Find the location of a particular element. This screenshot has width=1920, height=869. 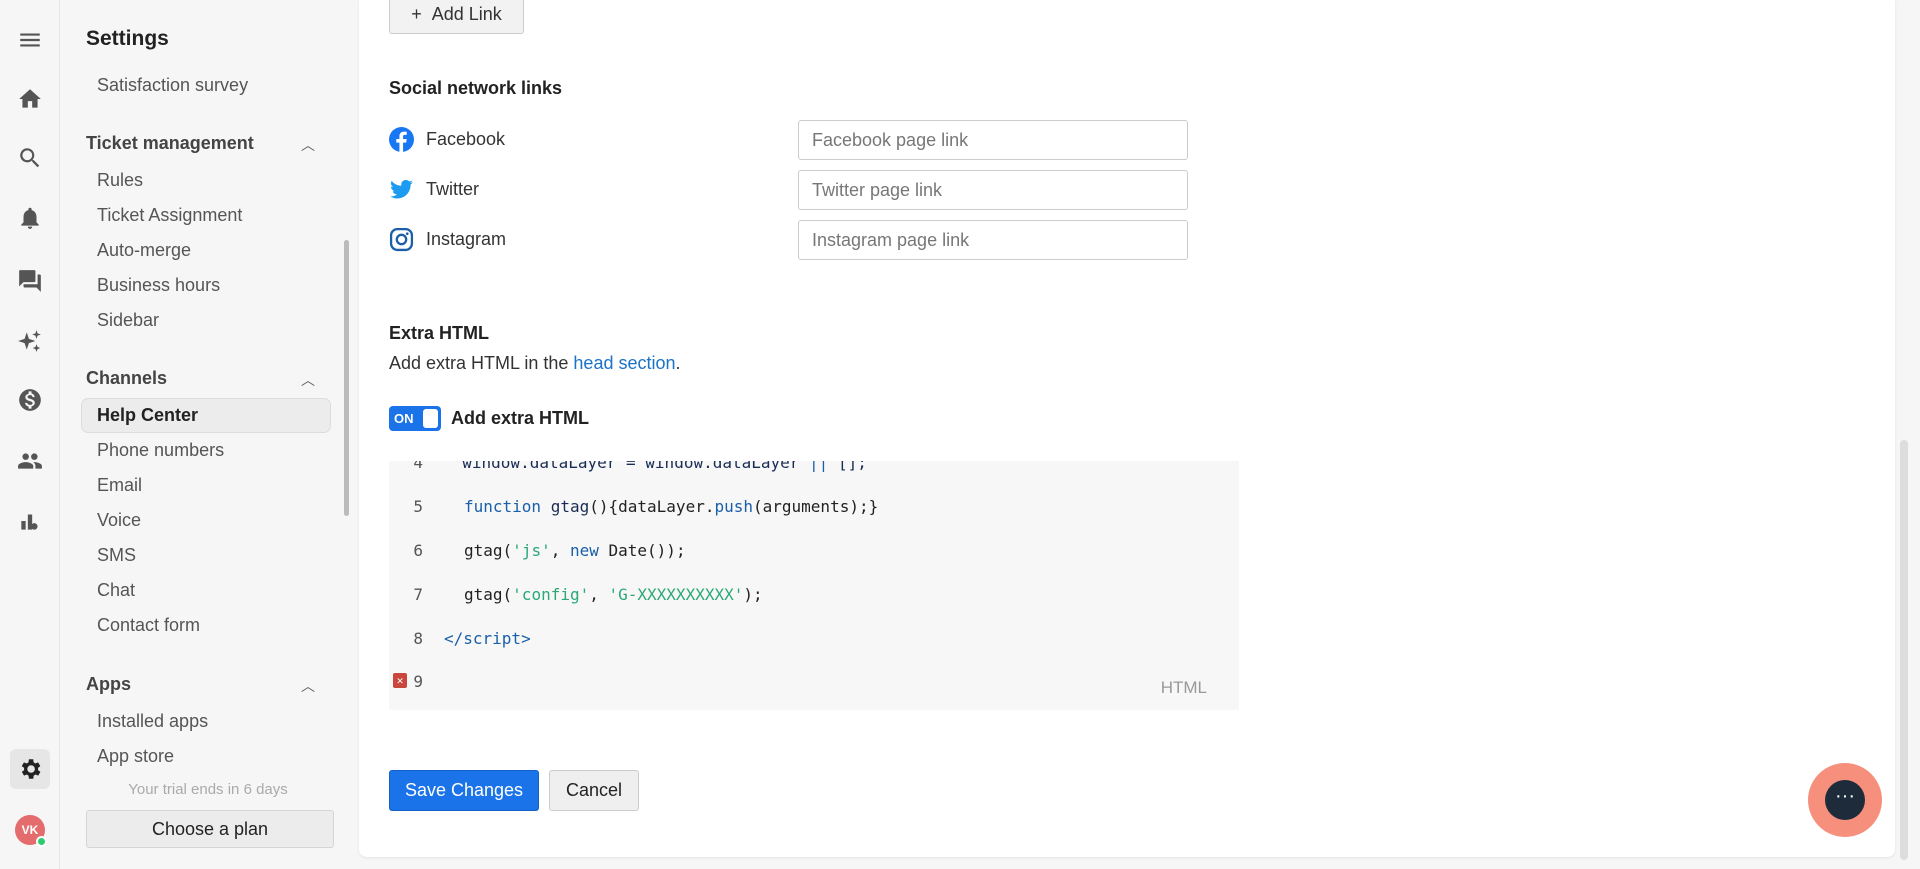

sidebar-item-sms: SMS is located at coordinates (116, 555).